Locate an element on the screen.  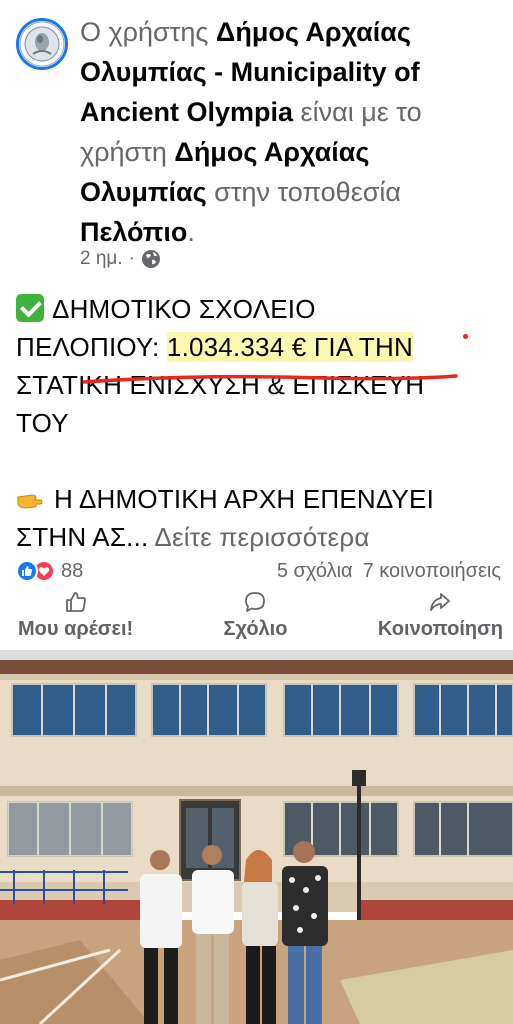
highlighted-amount: 1.034.334 € ΓΙΑ ΤΗΝ is located at coordinates (289, 347).